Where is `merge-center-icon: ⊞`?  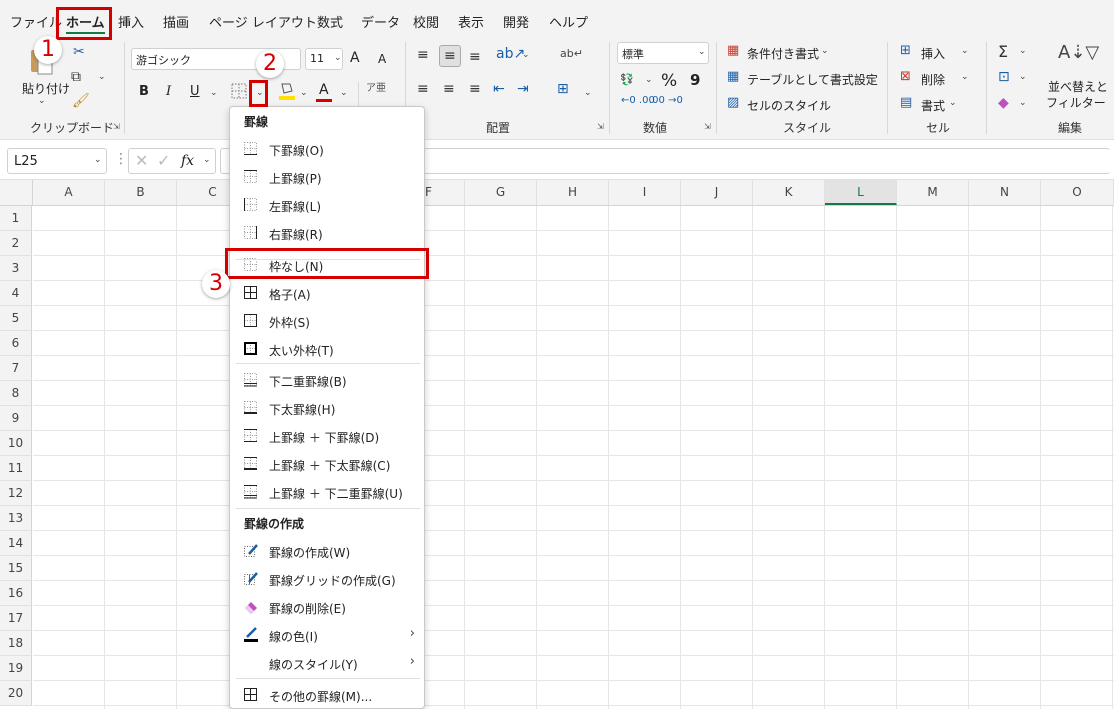 merge-center-icon: ⊞ is located at coordinates (563, 89).